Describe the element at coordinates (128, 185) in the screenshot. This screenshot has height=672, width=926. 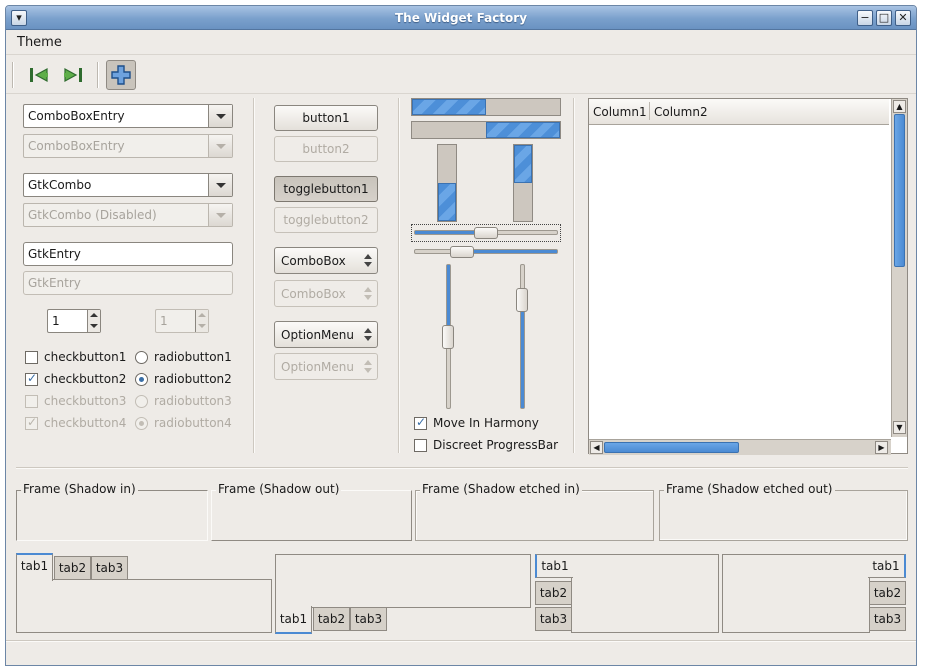
I see `gtk-combo: GtkCombo` at that location.